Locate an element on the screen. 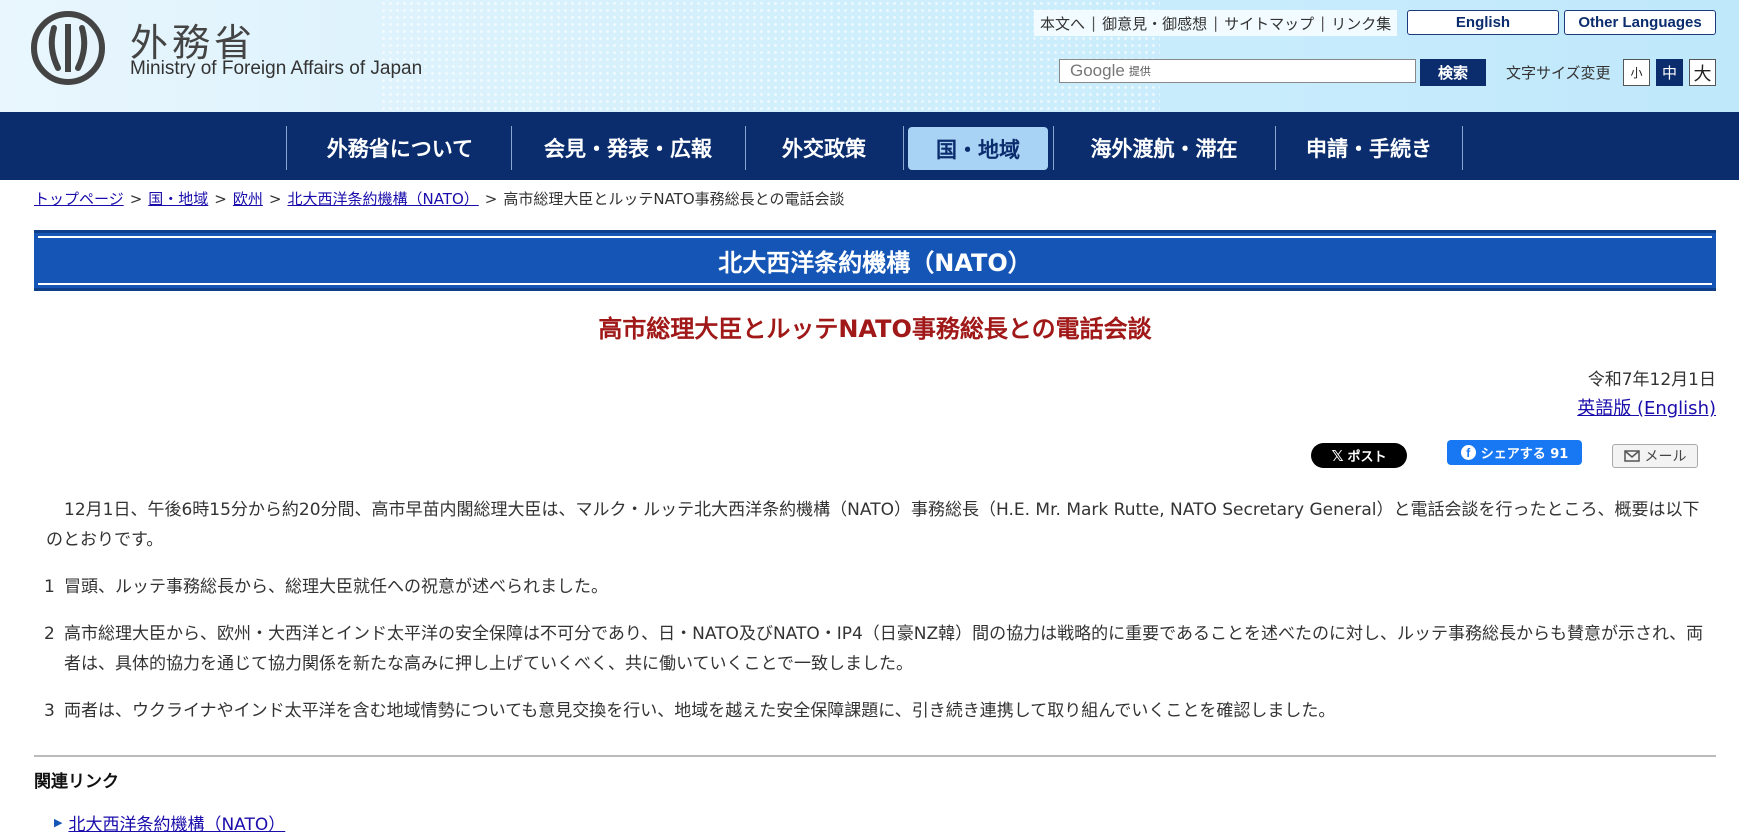 The height and width of the screenshot is (840, 1739). facebook-share-label: シェアする 91 is located at coordinates (1524, 454).